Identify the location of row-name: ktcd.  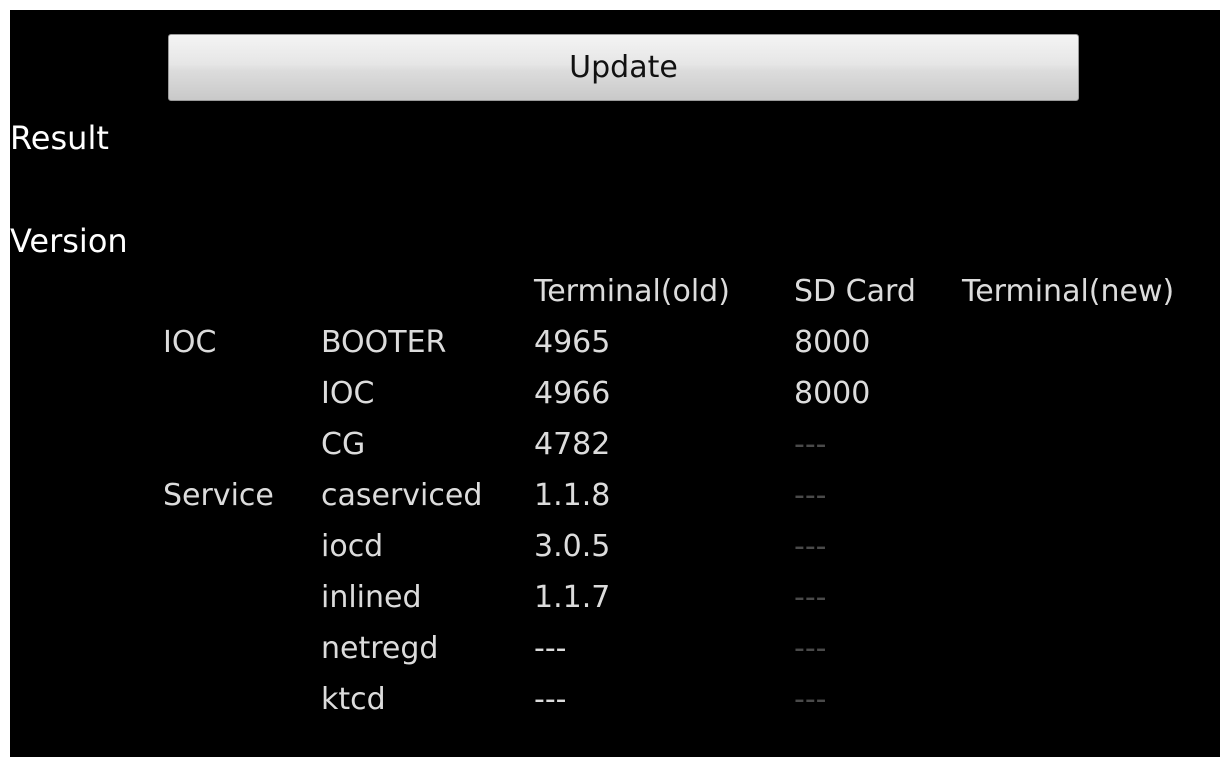
(353, 699).